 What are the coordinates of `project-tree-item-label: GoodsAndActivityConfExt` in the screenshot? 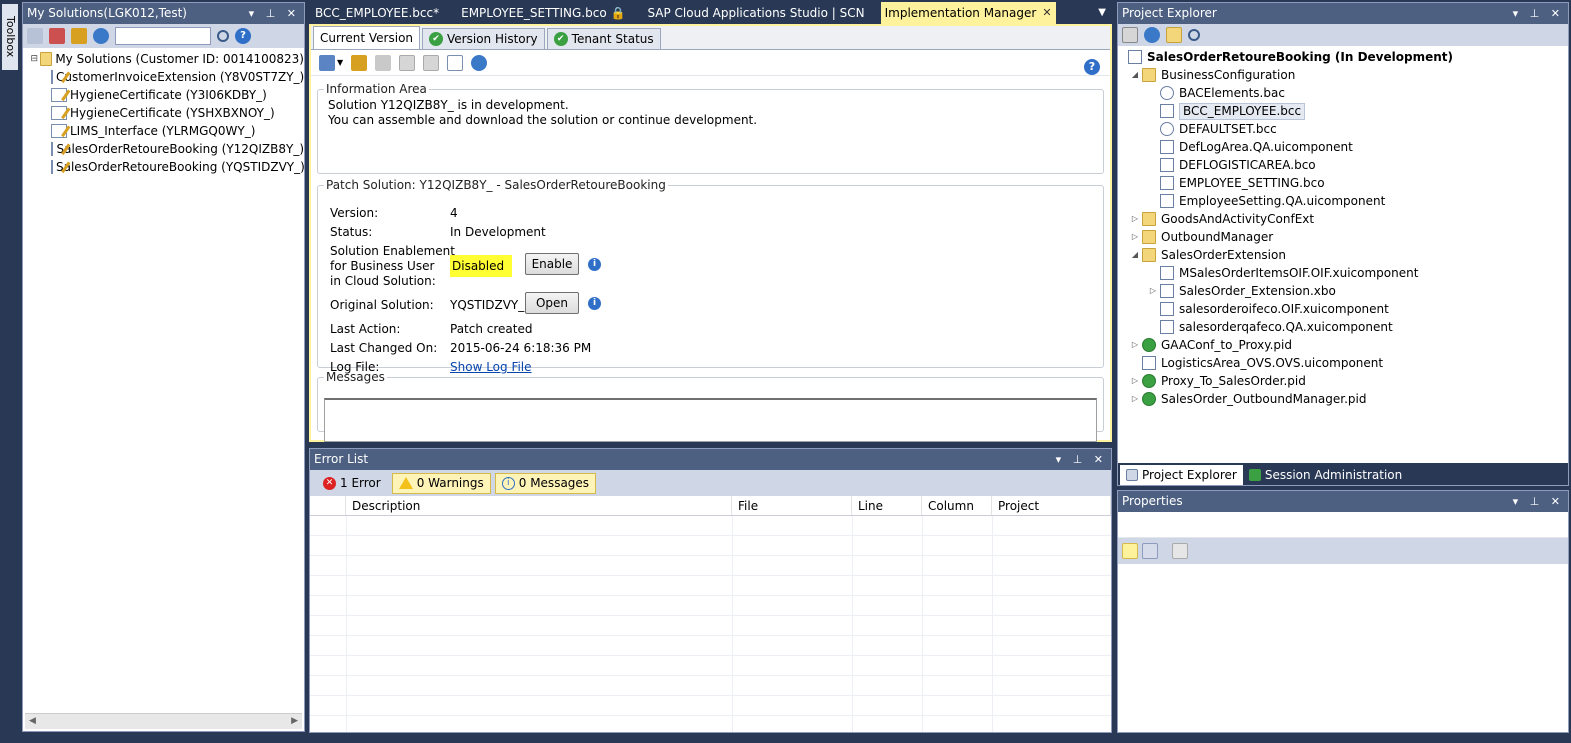 It's located at (1238, 219).